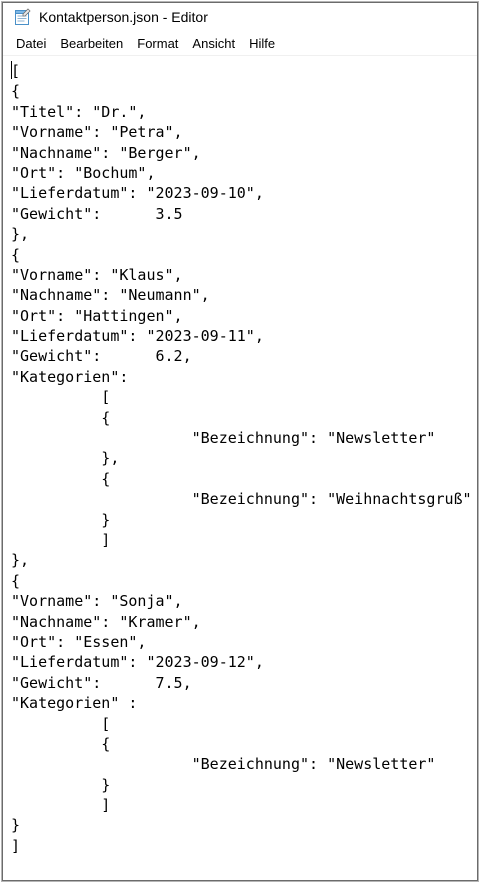  What do you see at coordinates (244, 683) in the screenshot?
I see `editor-line: "Gewicht": 7.5,` at bounding box center [244, 683].